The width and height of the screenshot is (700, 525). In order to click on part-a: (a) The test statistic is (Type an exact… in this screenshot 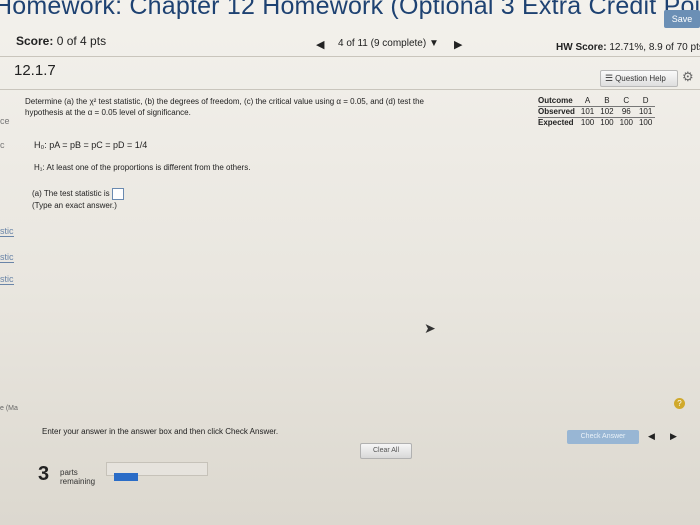, I will do `click(78, 199)`.